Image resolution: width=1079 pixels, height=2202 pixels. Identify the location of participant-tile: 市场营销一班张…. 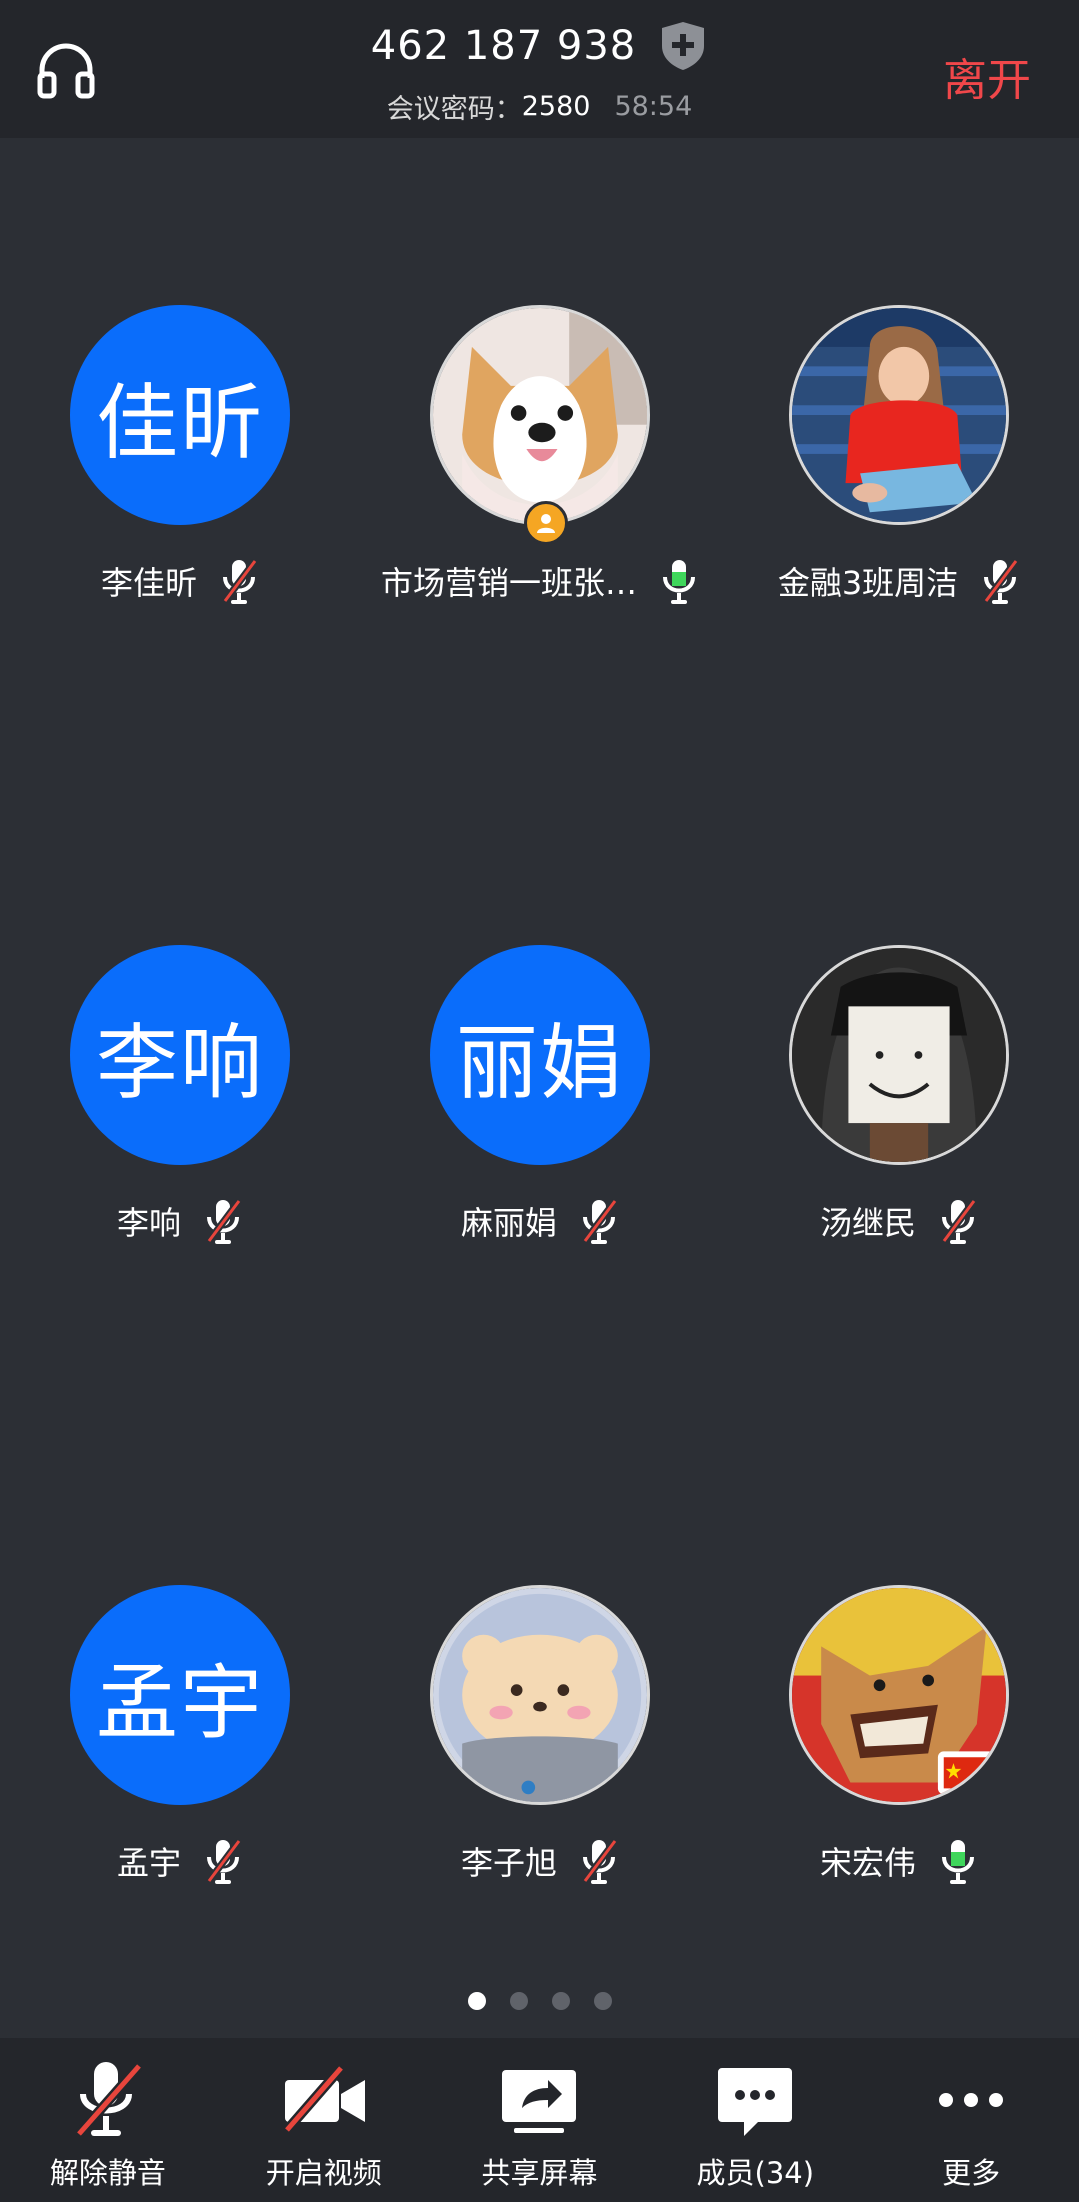
(540, 465).